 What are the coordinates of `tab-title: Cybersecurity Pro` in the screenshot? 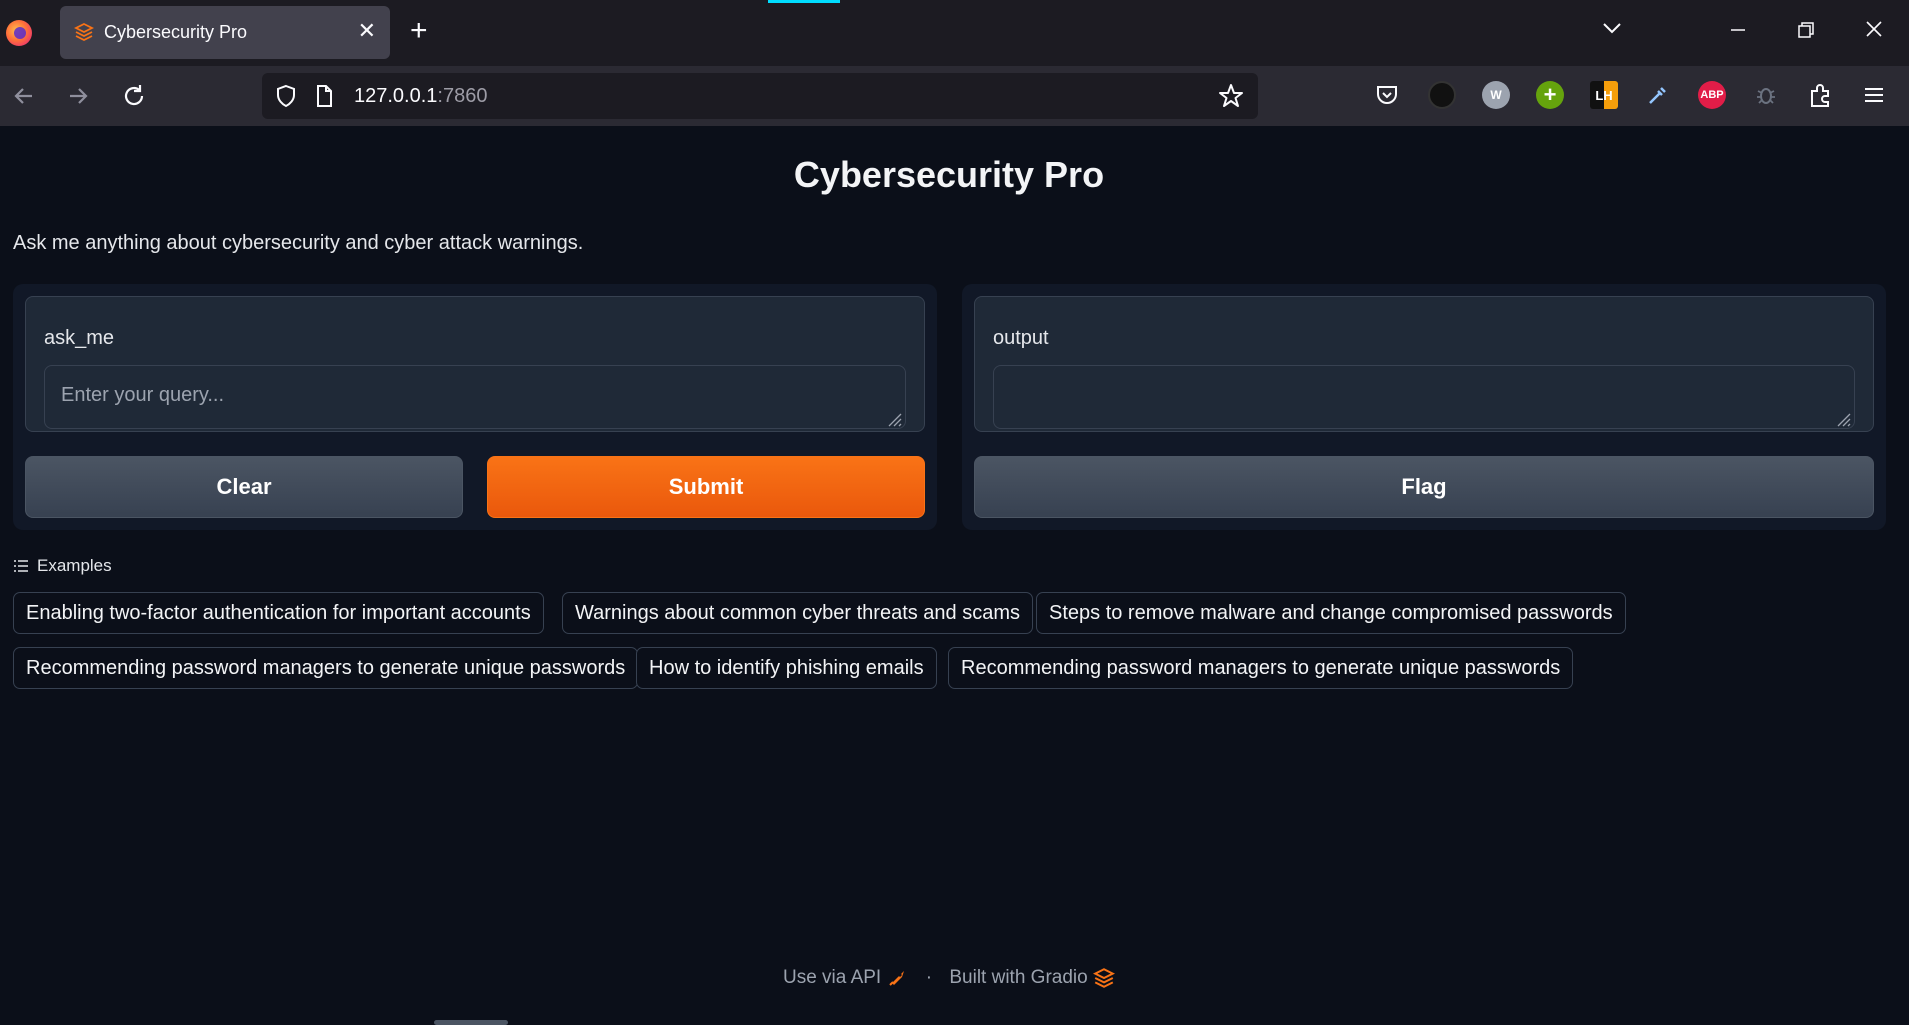 It's located at (176, 32).